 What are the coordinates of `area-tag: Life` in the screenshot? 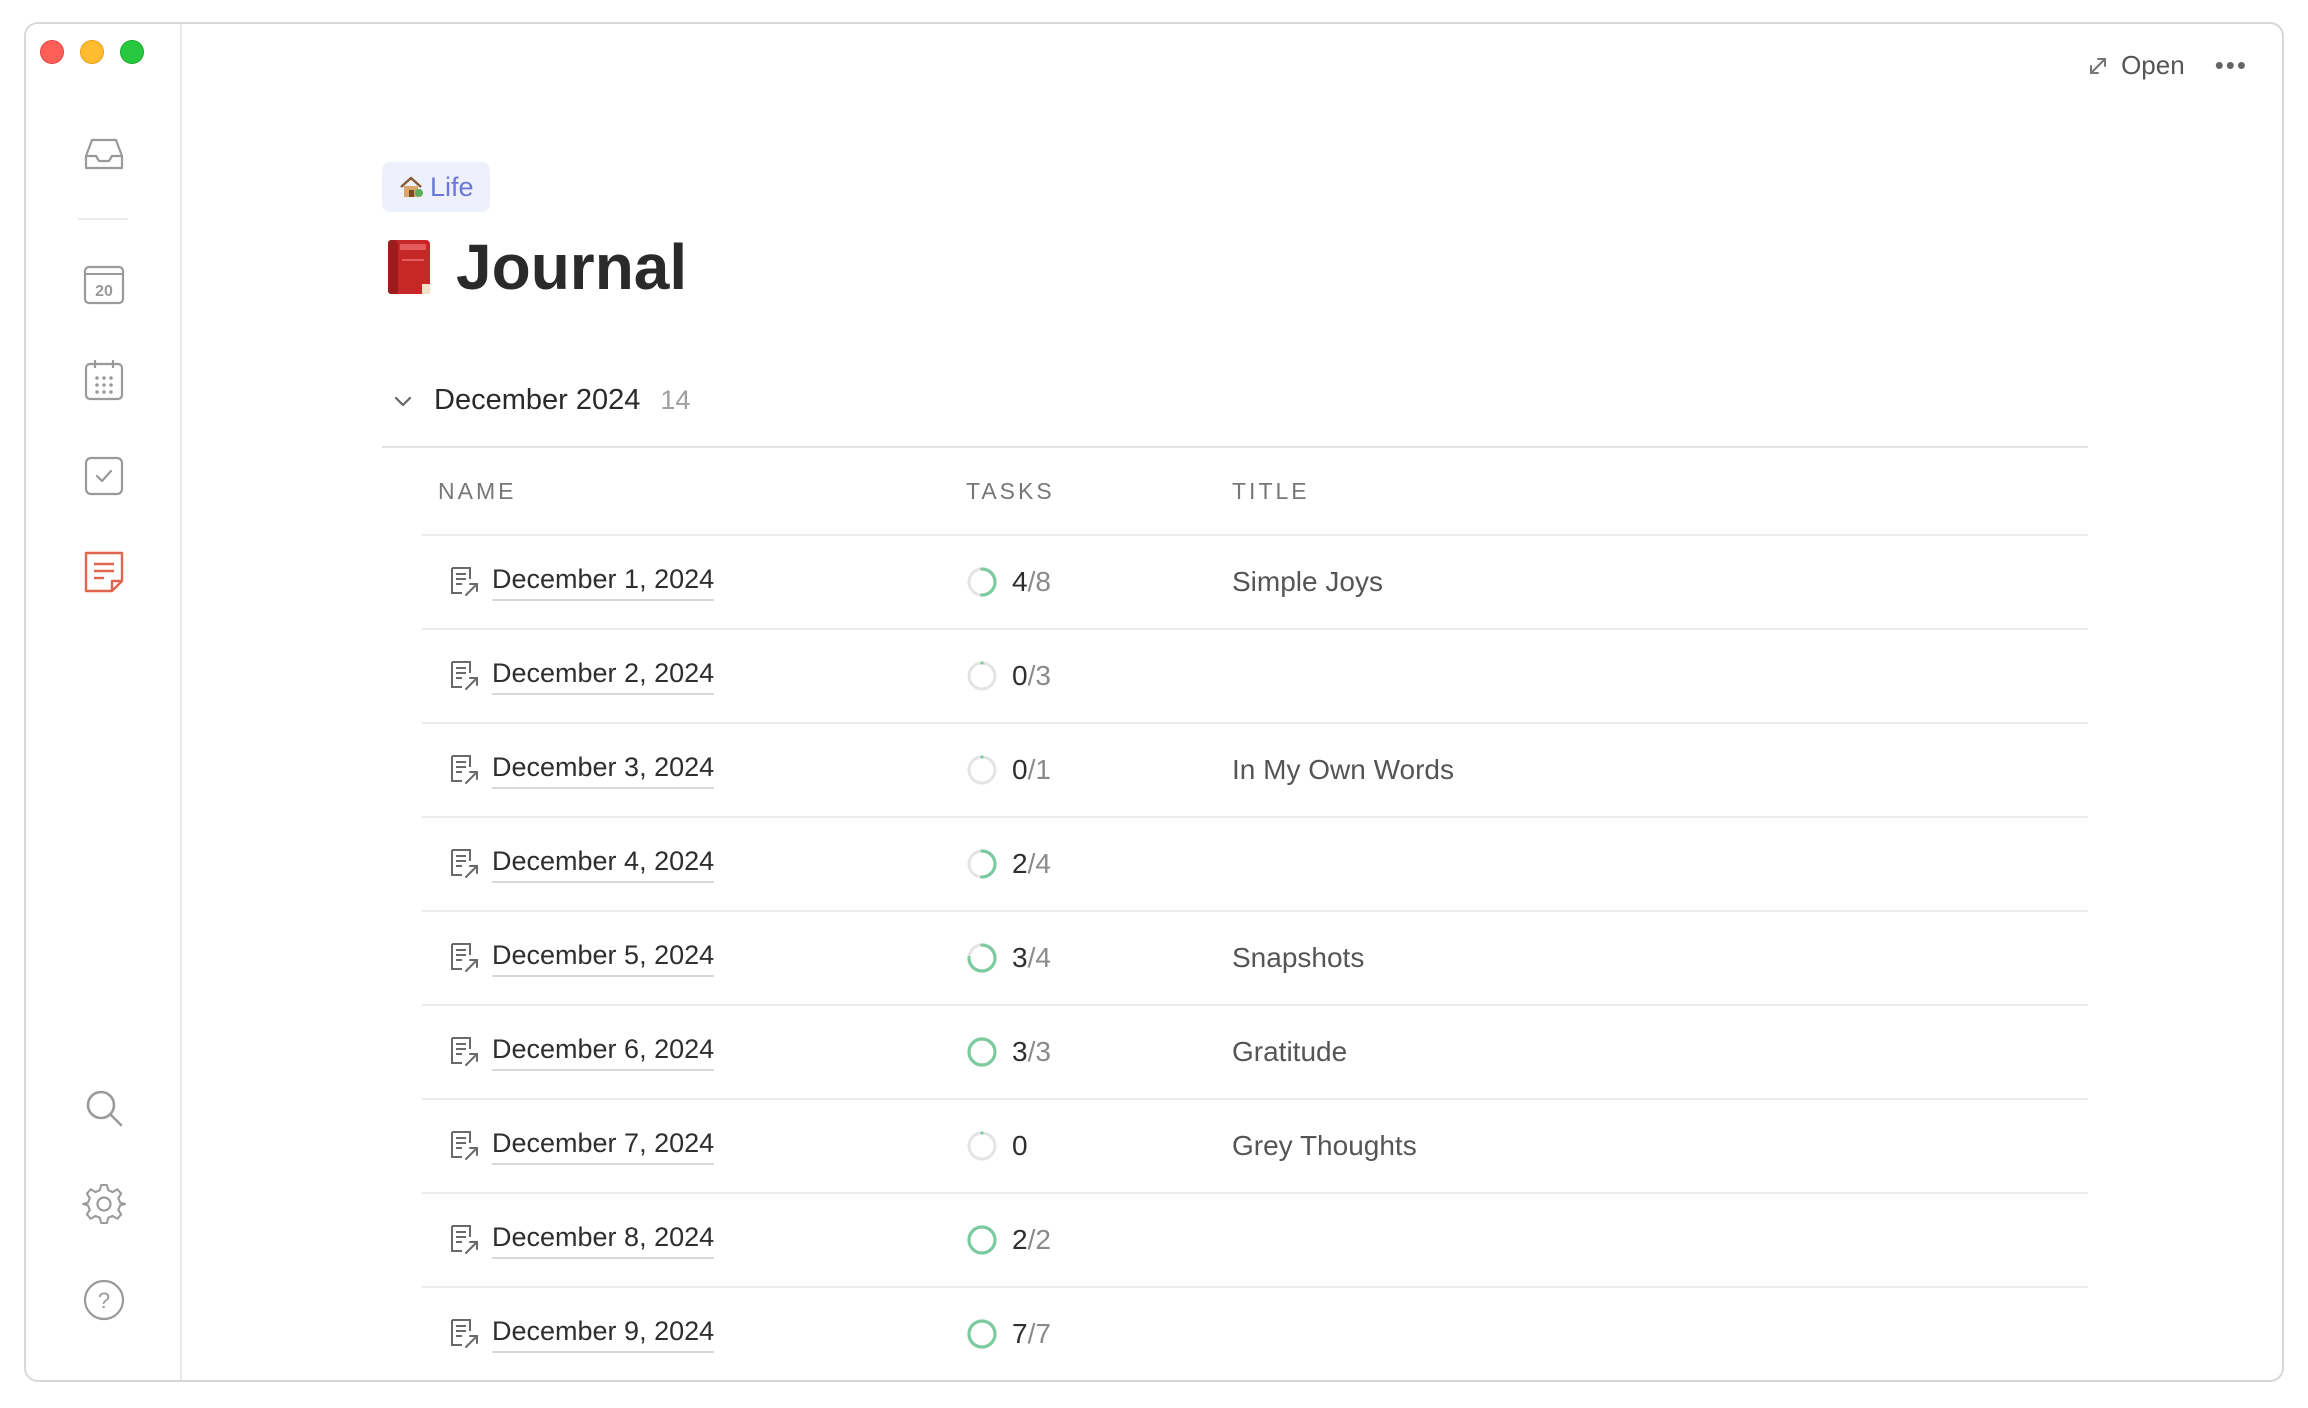 It's located at (436, 187).